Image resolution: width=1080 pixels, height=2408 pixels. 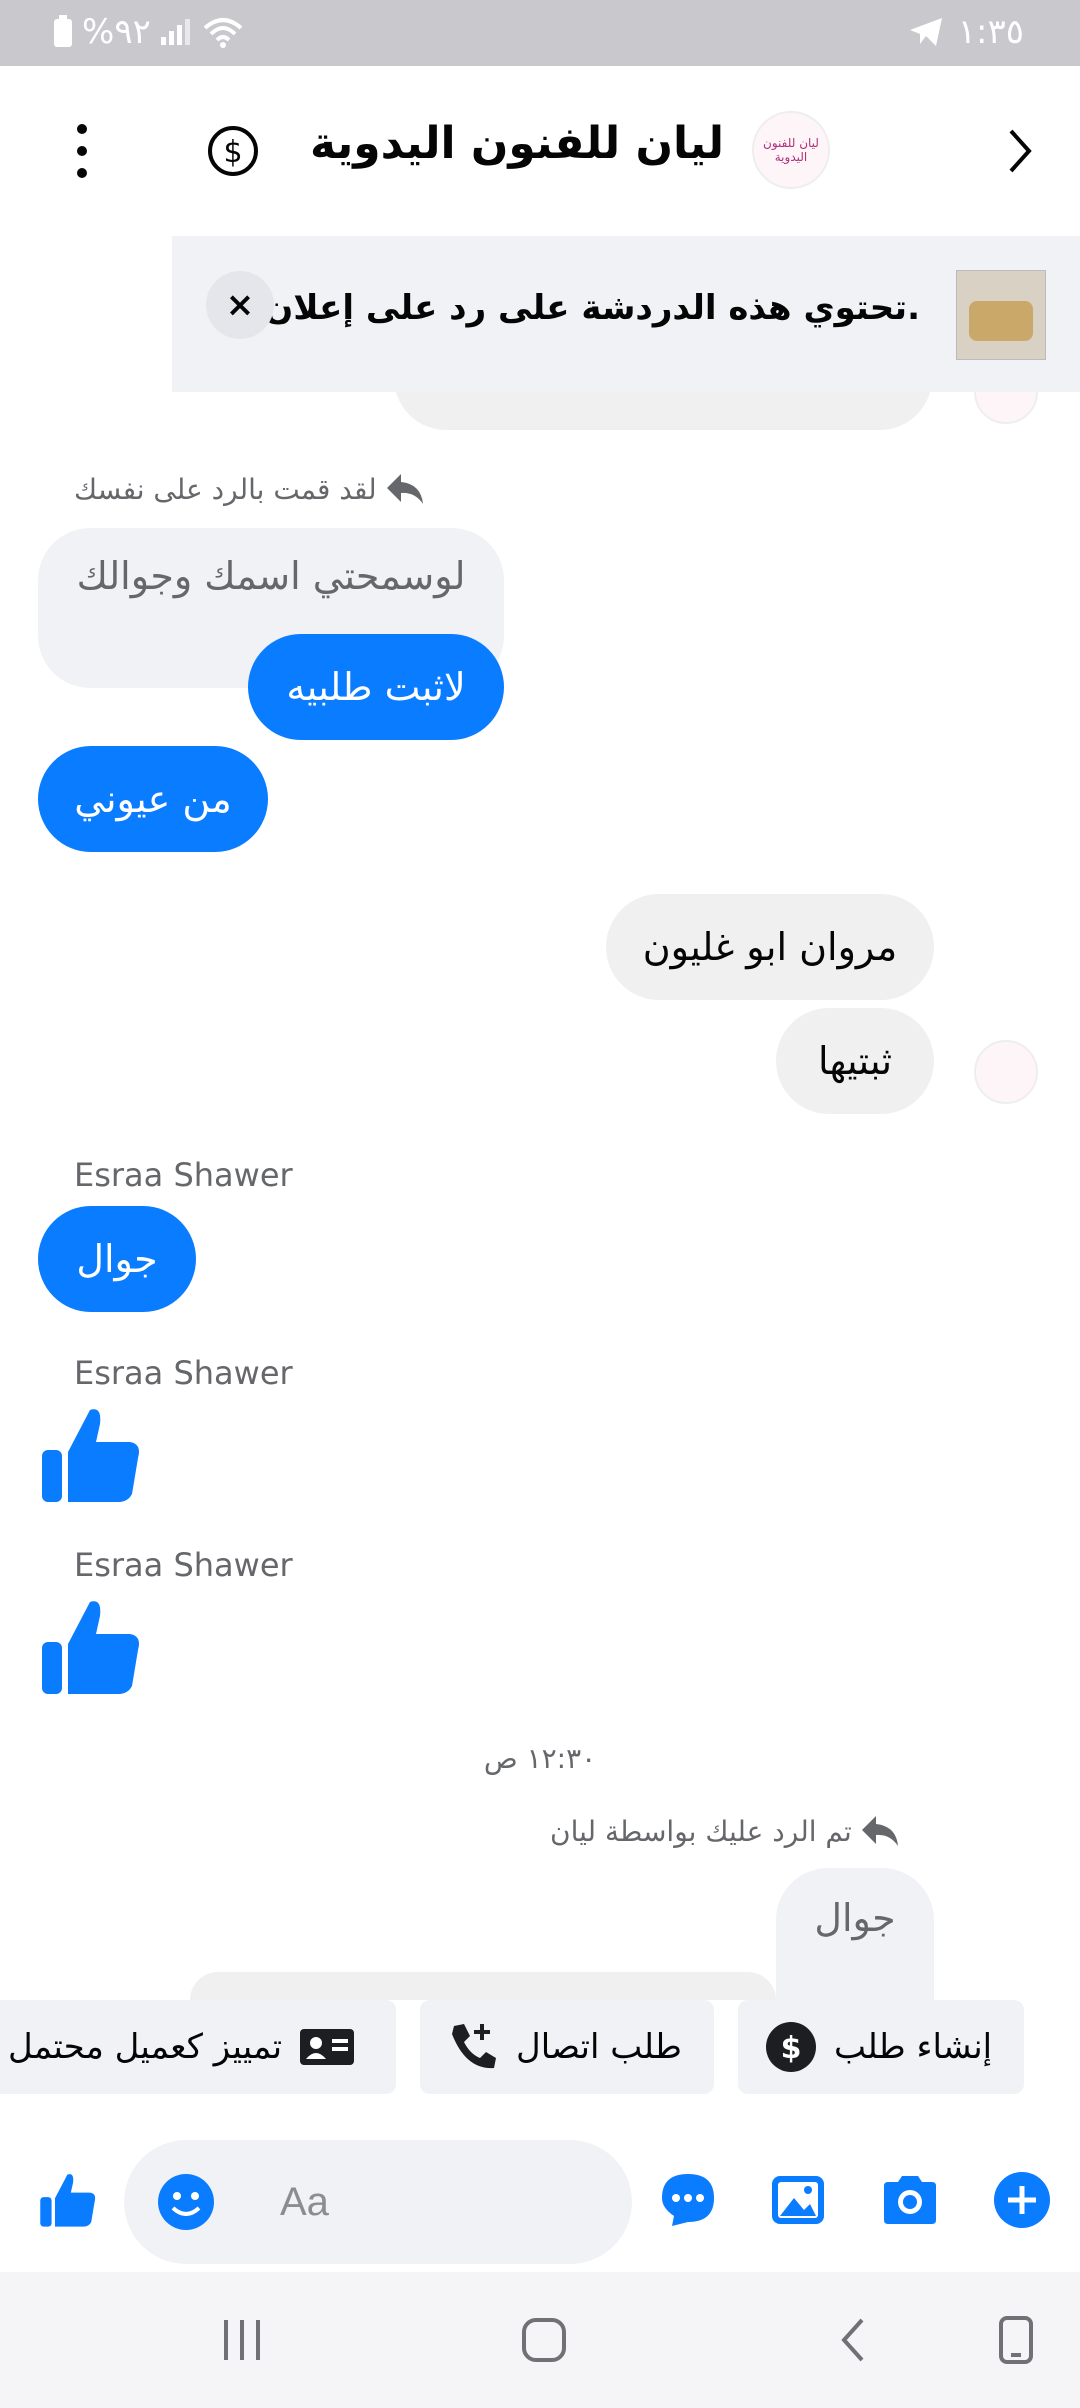 I want to click on like-button, so click(x=68, y=2200).